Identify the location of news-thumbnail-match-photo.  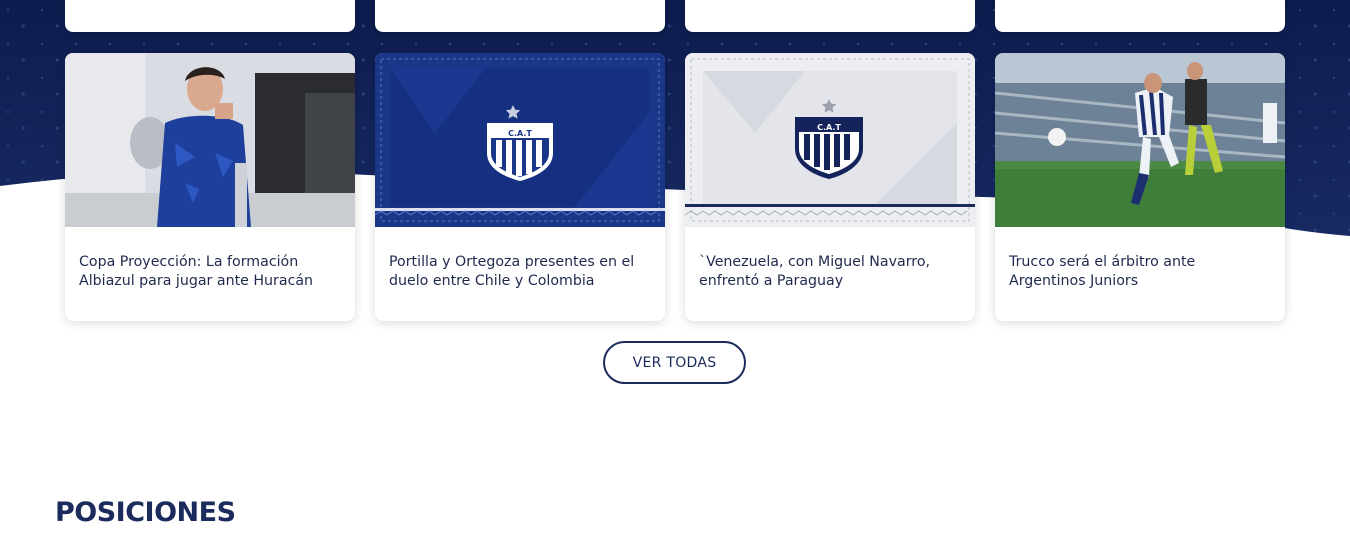
(1140, 140).